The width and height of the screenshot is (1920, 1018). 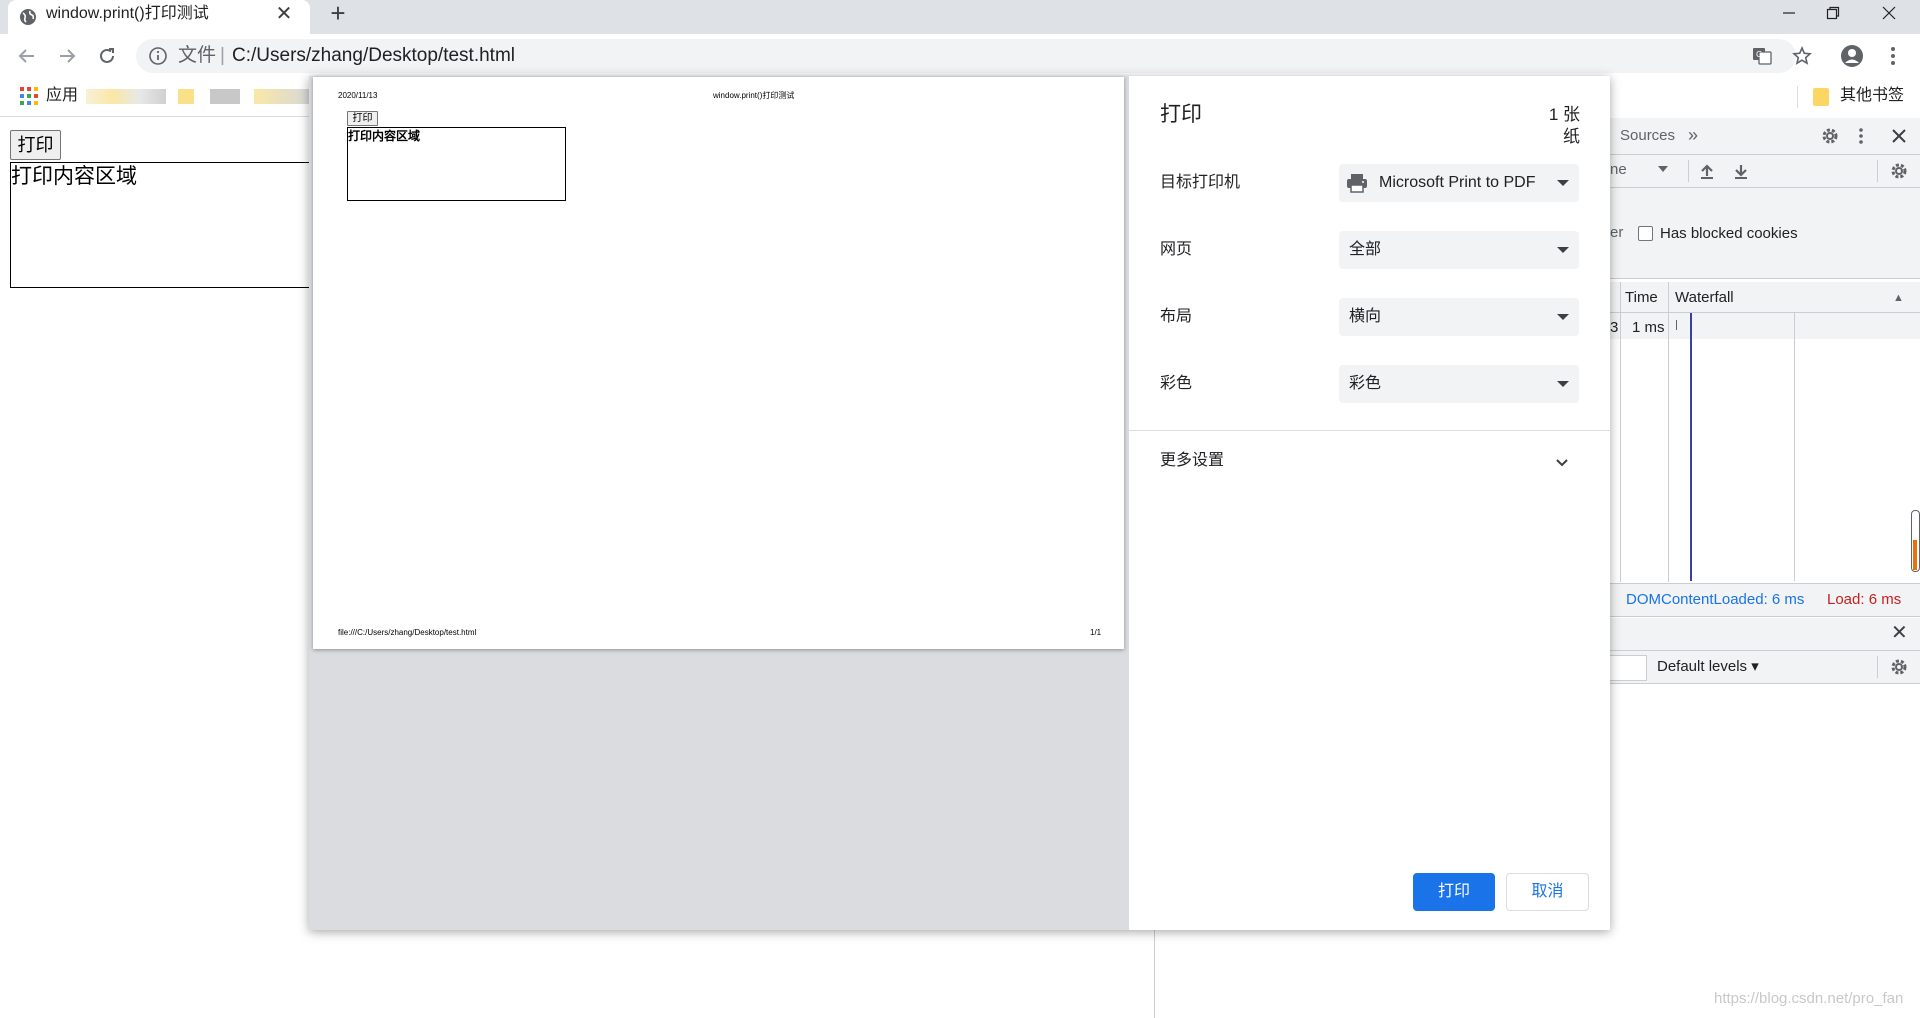 I want to click on svg-text: G, so click(x=1759, y=54).